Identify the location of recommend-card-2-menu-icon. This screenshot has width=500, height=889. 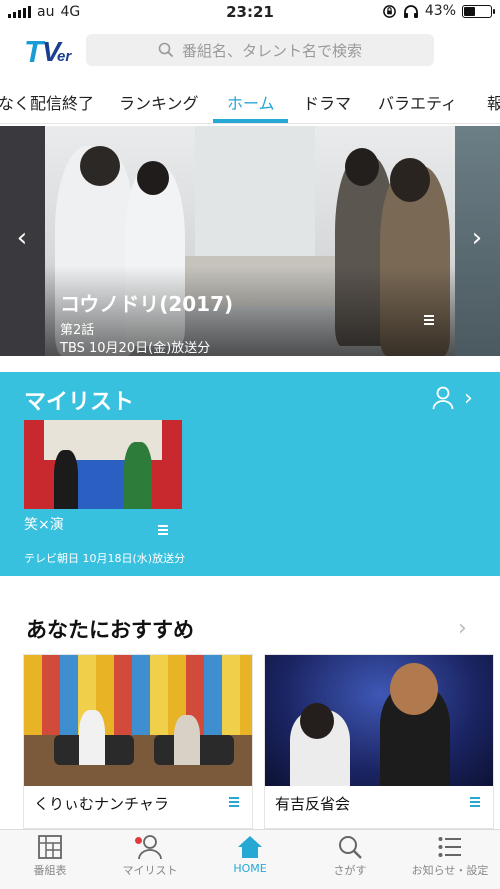
(475, 803).